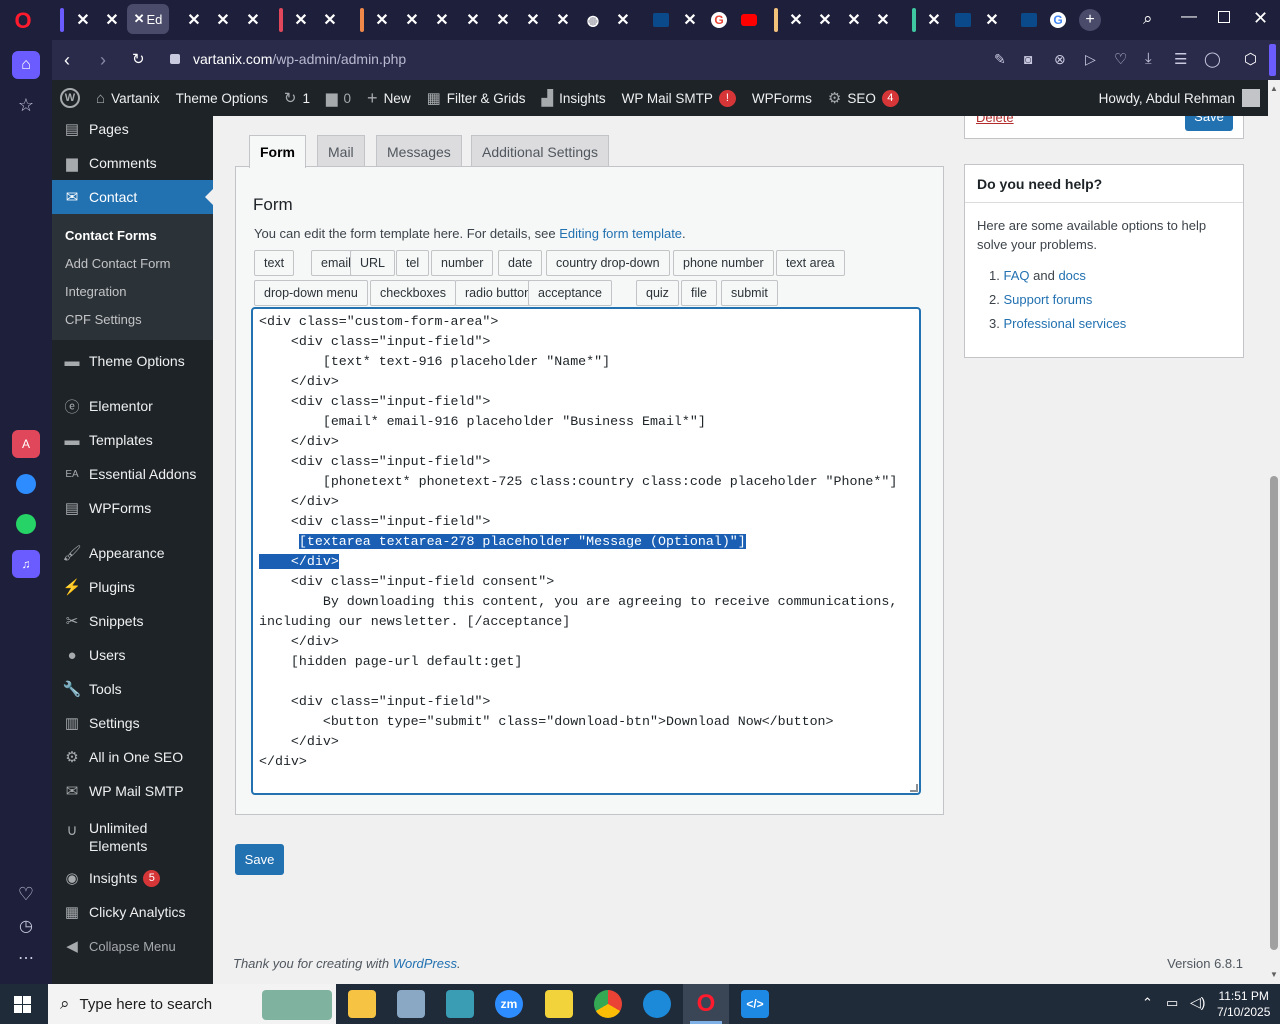 The height and width of the screenshot is (1024, 1280). I want to click on whatsapp-icon, so click(26, 524).